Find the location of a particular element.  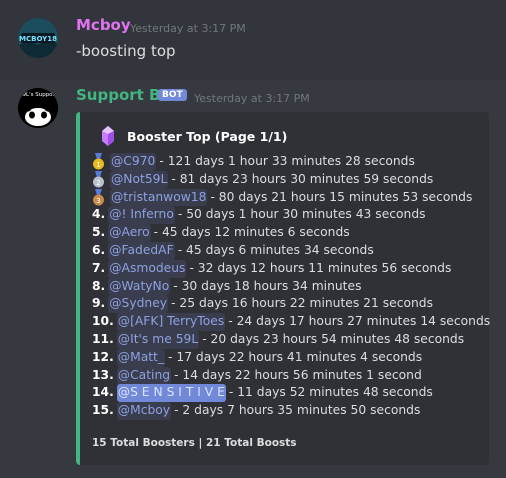

message-1-content: -boosting top is located at coordinates (126, 51).